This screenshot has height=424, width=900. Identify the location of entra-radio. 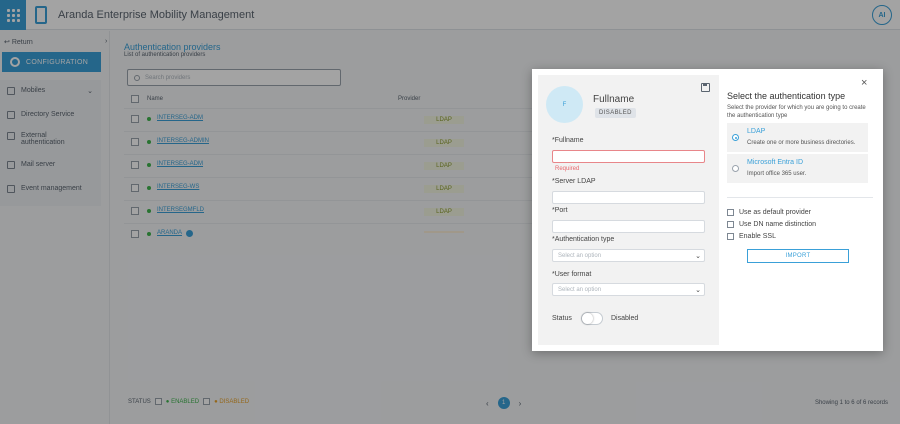
(735, 168).